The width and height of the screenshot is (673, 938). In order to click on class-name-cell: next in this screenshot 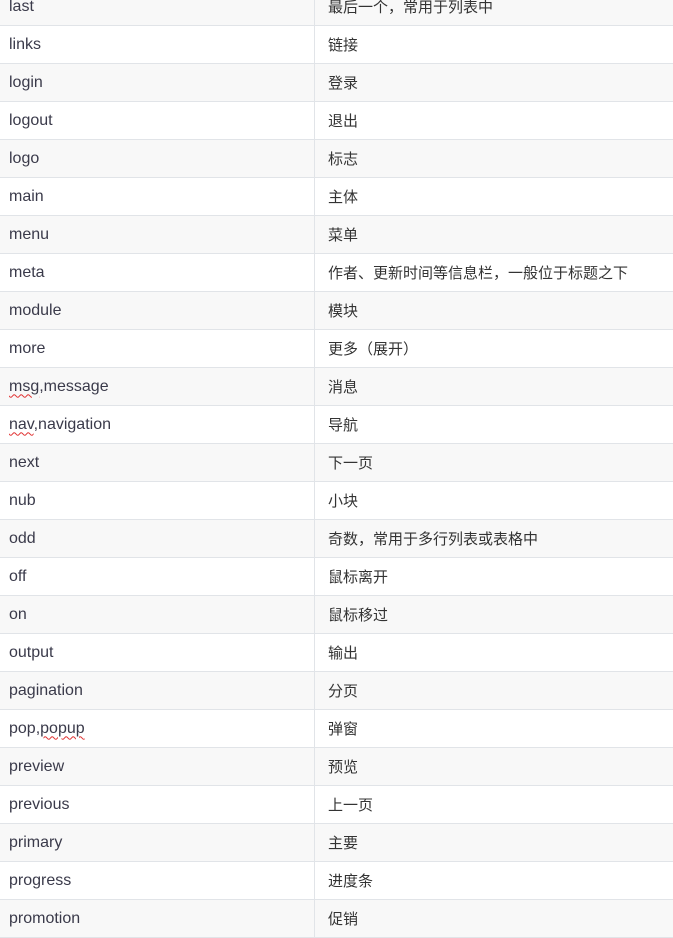, I will do `click(157, 463)`.